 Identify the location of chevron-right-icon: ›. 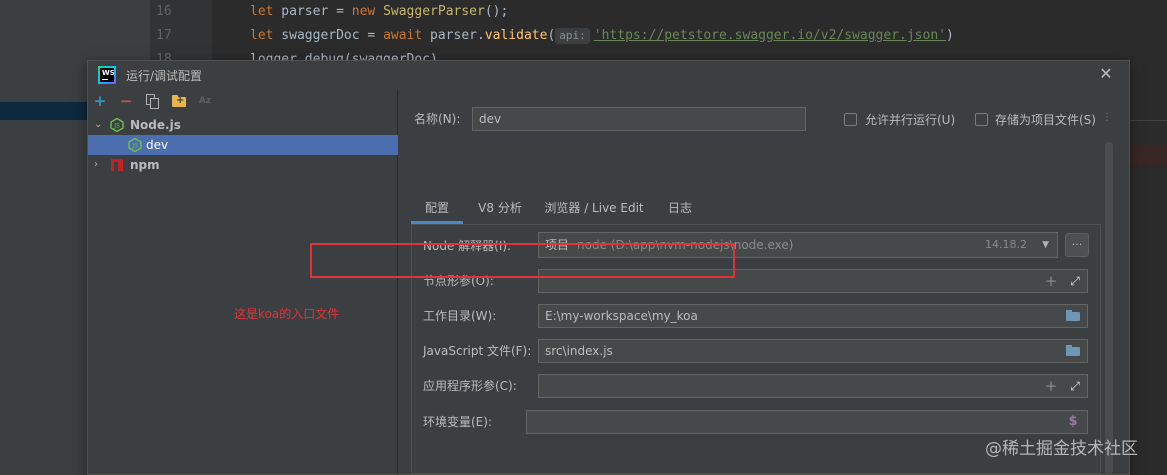
(100, 165).